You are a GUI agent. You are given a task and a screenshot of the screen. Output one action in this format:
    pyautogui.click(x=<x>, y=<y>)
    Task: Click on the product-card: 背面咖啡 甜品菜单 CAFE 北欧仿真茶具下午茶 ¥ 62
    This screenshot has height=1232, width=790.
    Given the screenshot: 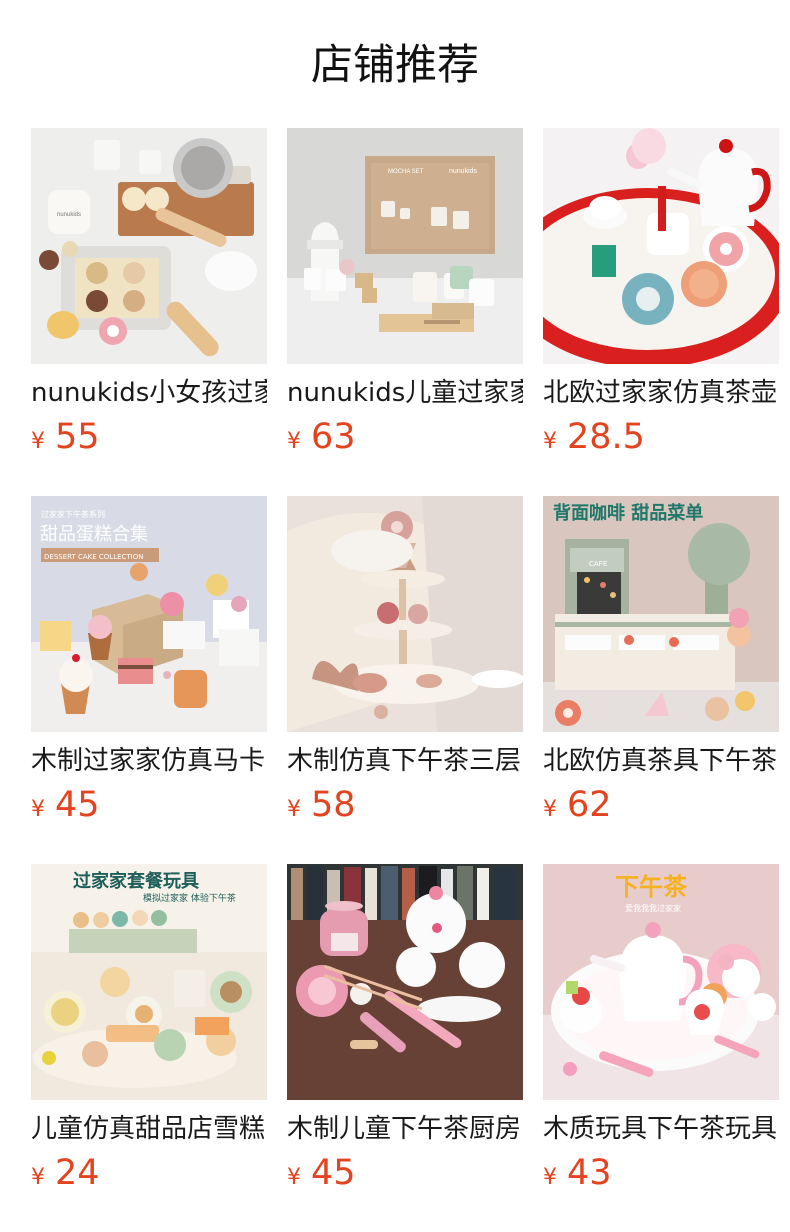 What is the action you would take?
    pyautogui.click(x=661, y=660)
    